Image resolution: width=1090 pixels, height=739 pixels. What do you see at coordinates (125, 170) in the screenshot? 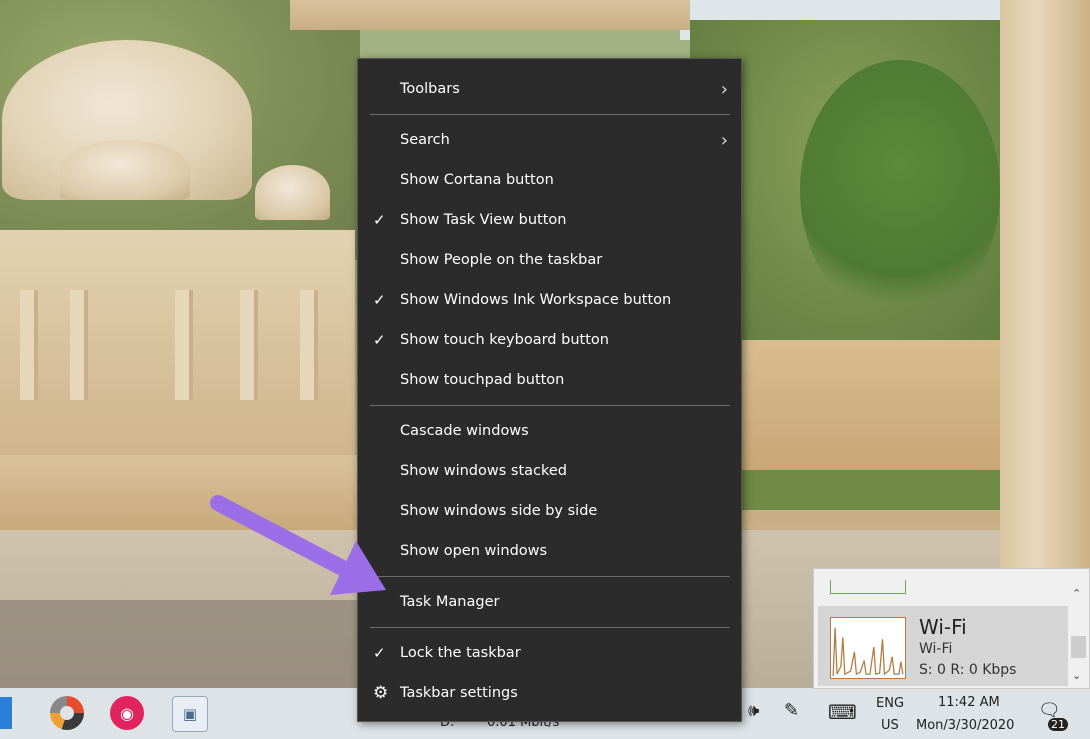
I see `wallpaper-dome-small` at bounding box center [125, 170].